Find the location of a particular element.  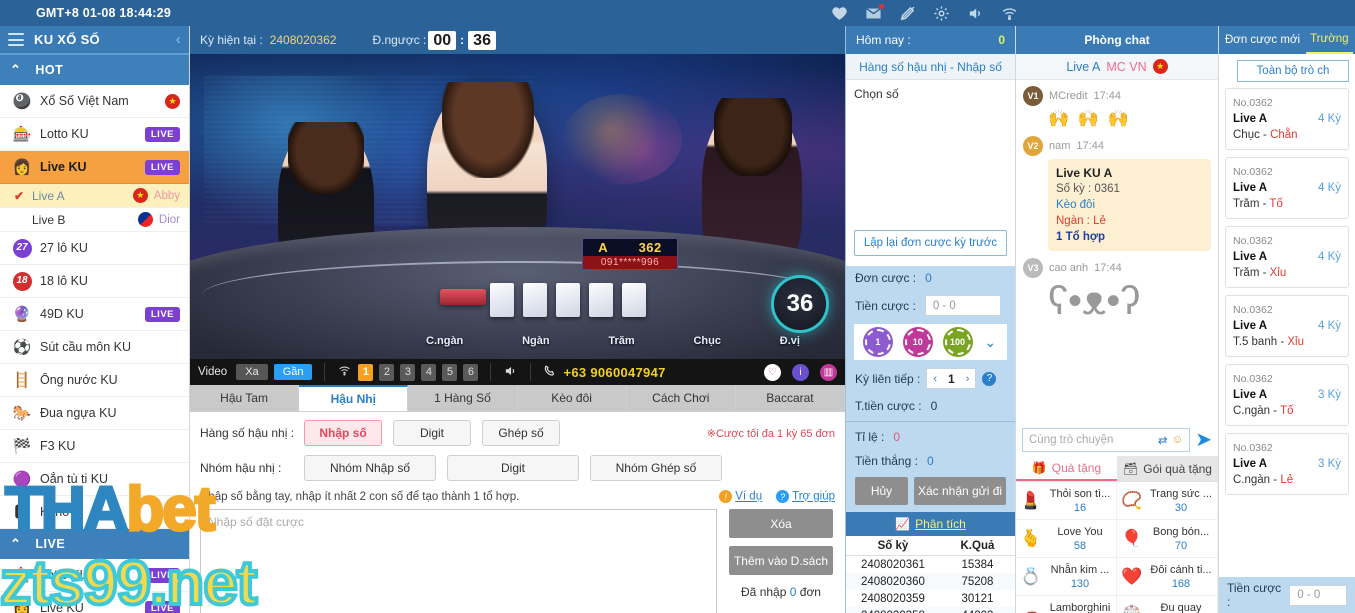

chip-10: 10 is located at coordinates (917, 342).